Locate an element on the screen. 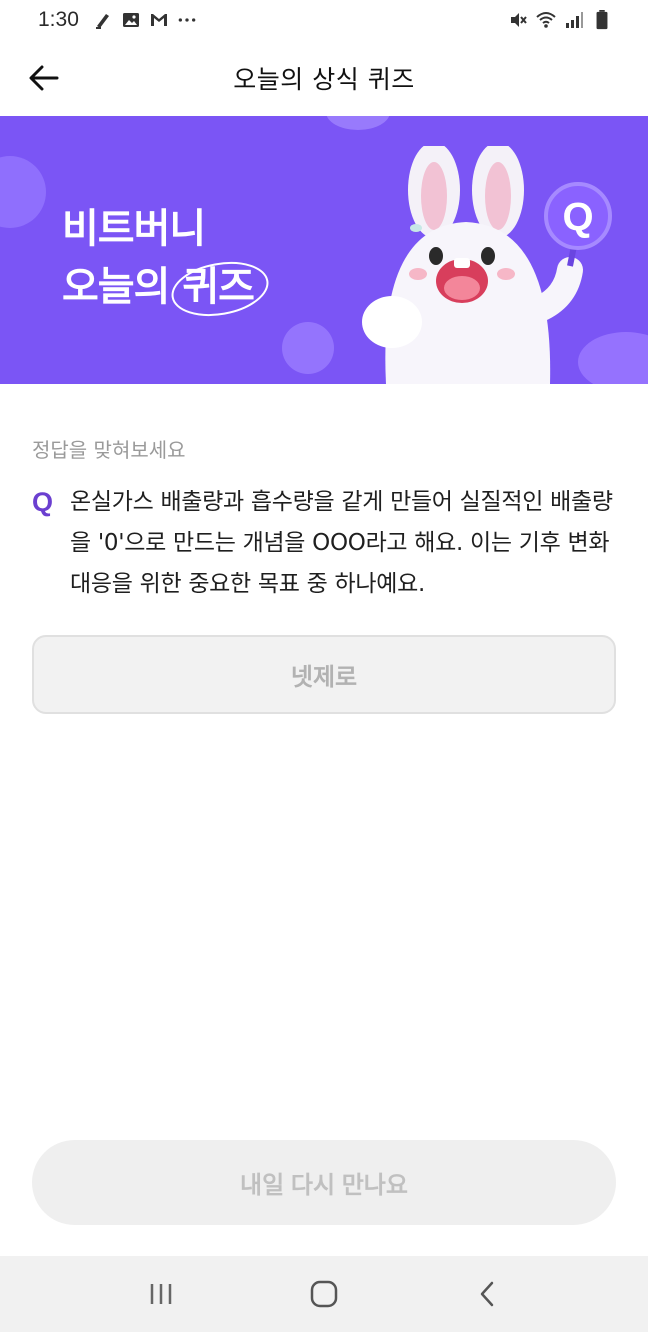 The image size is (648, 1332). arrow-left-icon is located at coordinates (44, 78).